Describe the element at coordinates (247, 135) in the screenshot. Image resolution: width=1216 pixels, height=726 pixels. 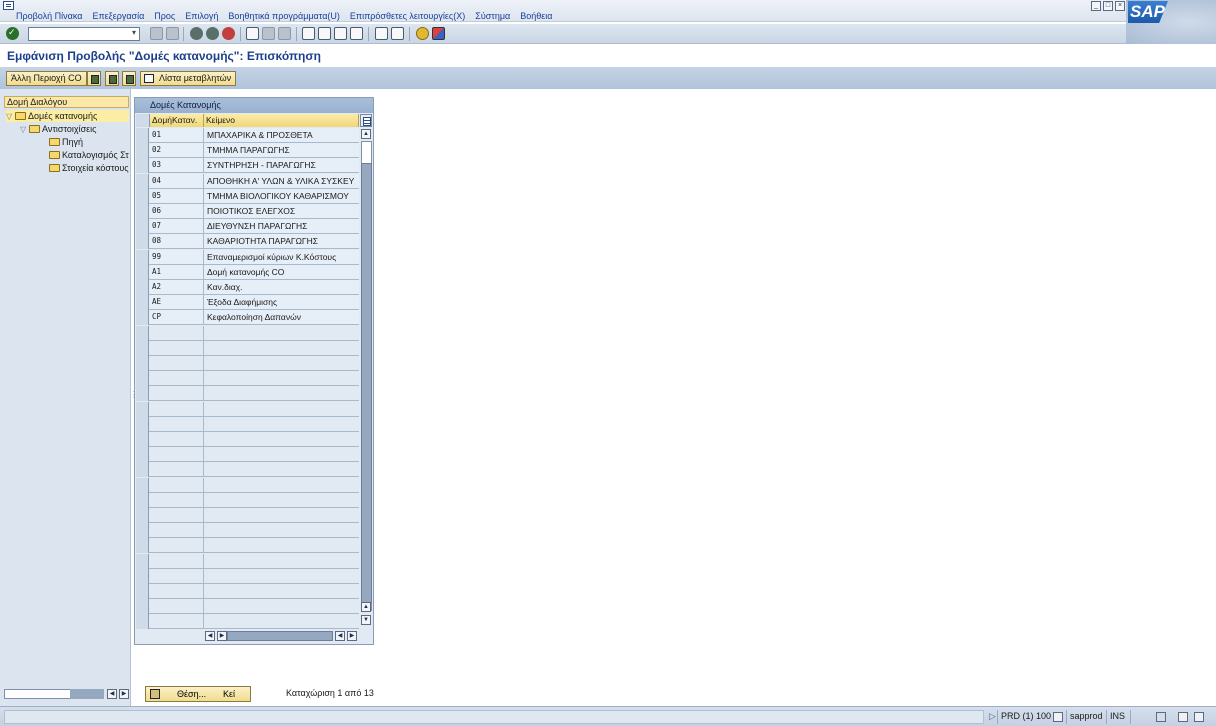
I see `table-row: 01 ΜΠΑΧΑΡΙΚΑ & ΠΡΟΣΘΕΤΑ` at that location.